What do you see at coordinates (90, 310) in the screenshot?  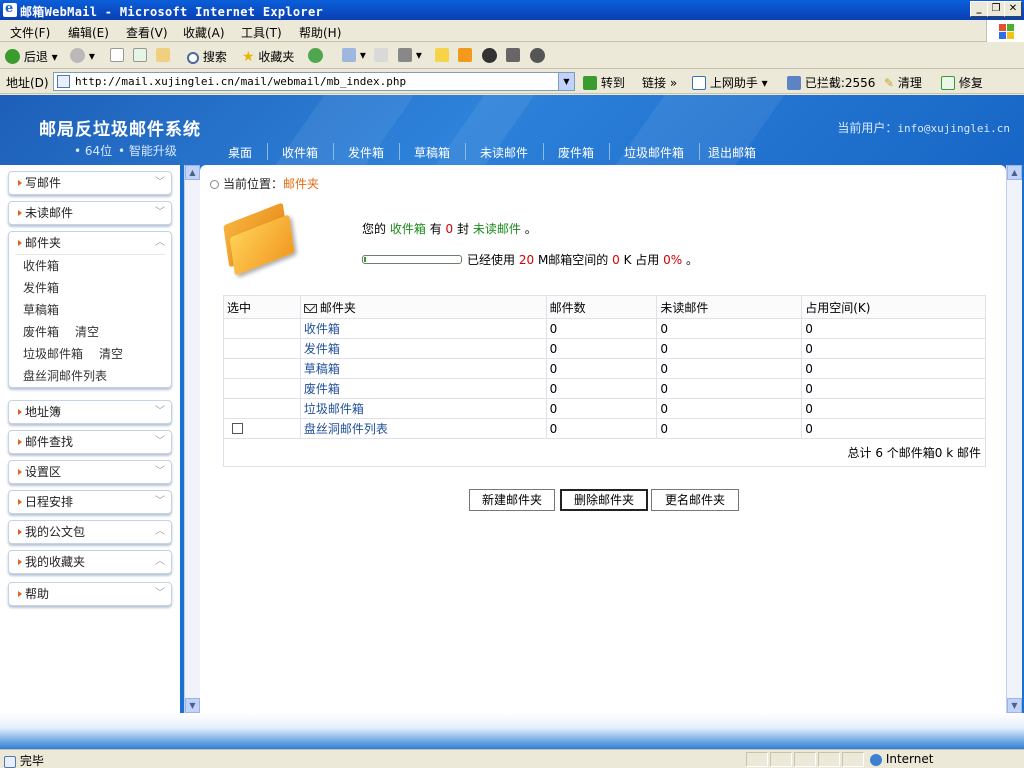 I see `sidebar-folder-drafts: 草稿箱` at bounding box center [90, 310].